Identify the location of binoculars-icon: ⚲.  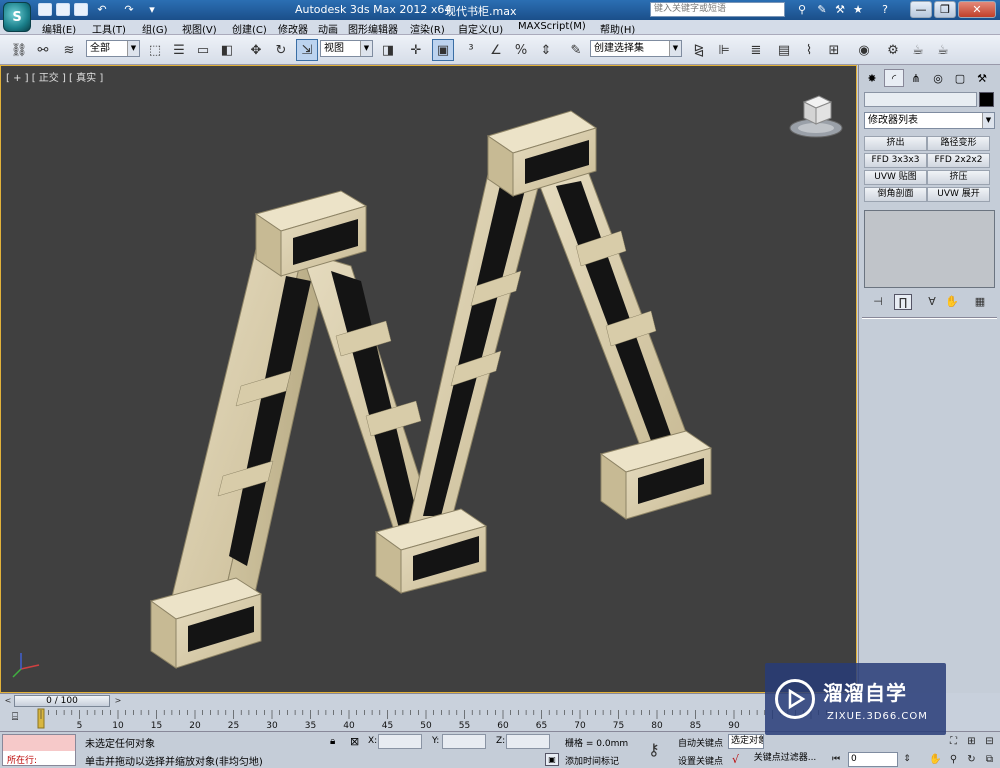
(802, 9).